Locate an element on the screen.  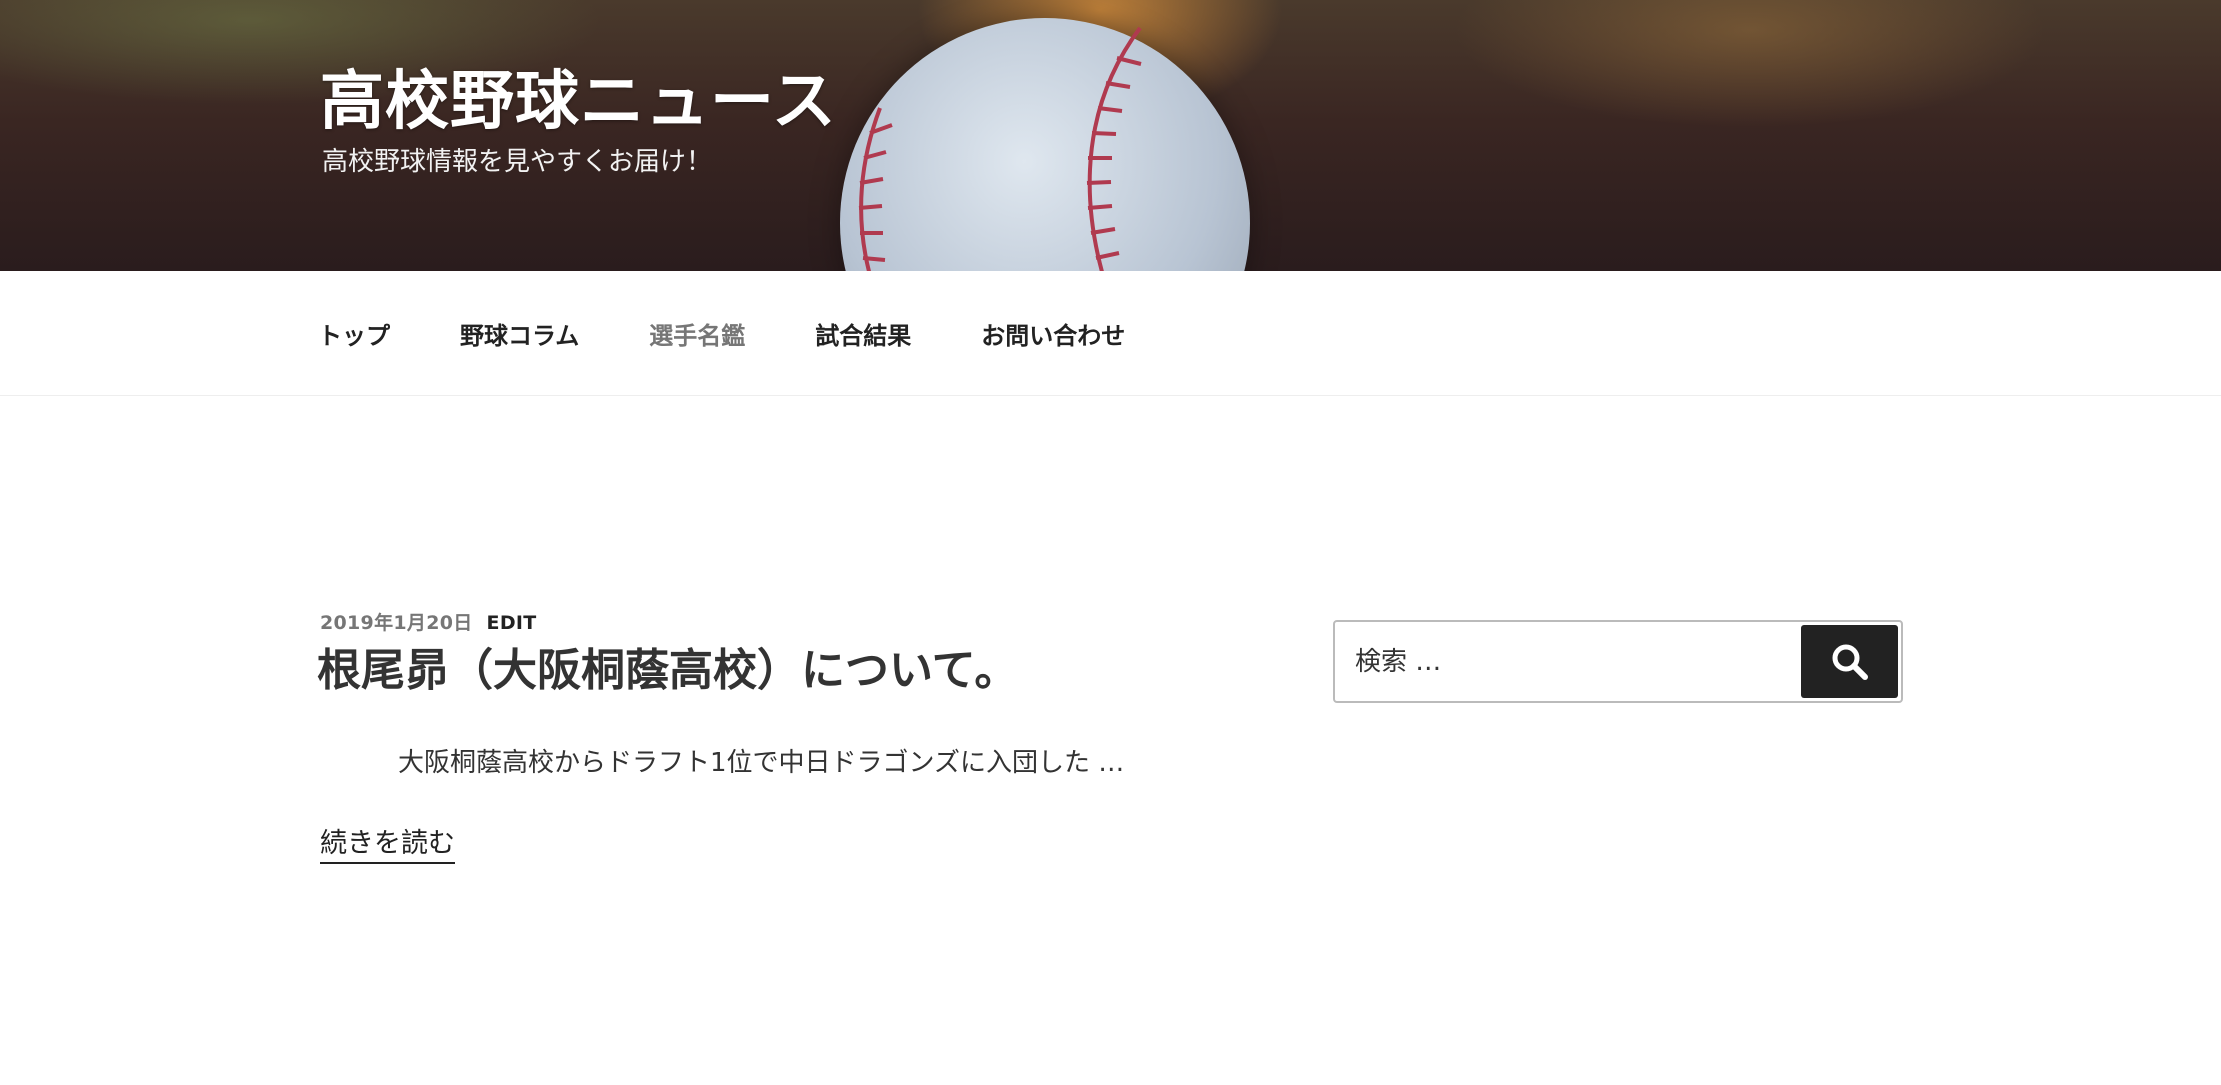
baseball-stitches-icon is located at coordinates (1000, 148).